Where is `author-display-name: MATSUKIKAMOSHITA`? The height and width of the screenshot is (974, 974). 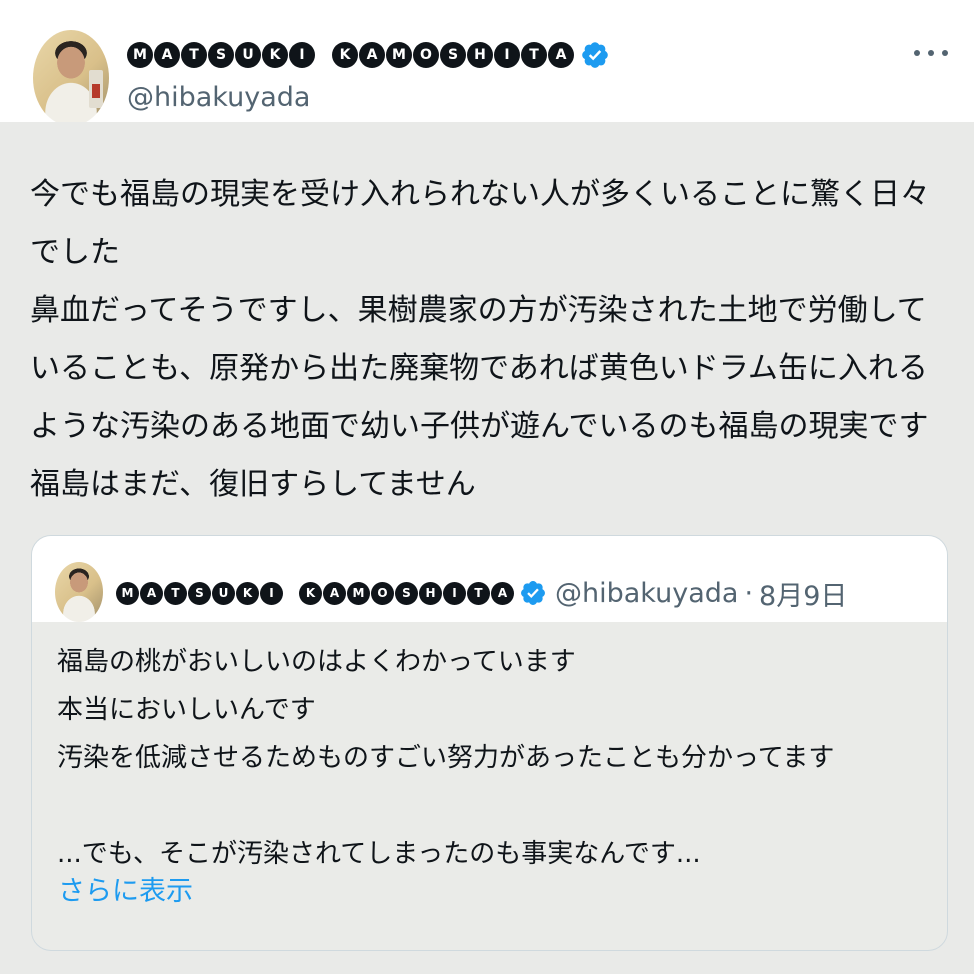
author-display-name: MATSUKIKAMOSHITA is located at coordinates (351, 55).